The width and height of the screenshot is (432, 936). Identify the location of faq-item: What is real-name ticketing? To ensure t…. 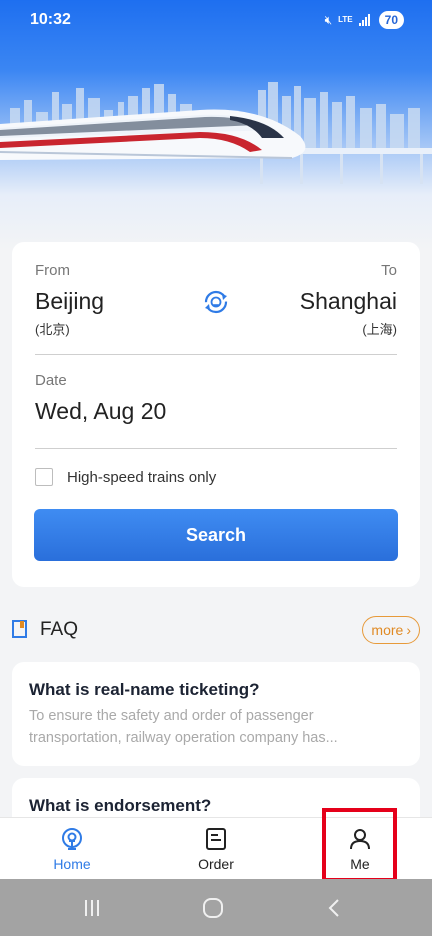
(216, 714).